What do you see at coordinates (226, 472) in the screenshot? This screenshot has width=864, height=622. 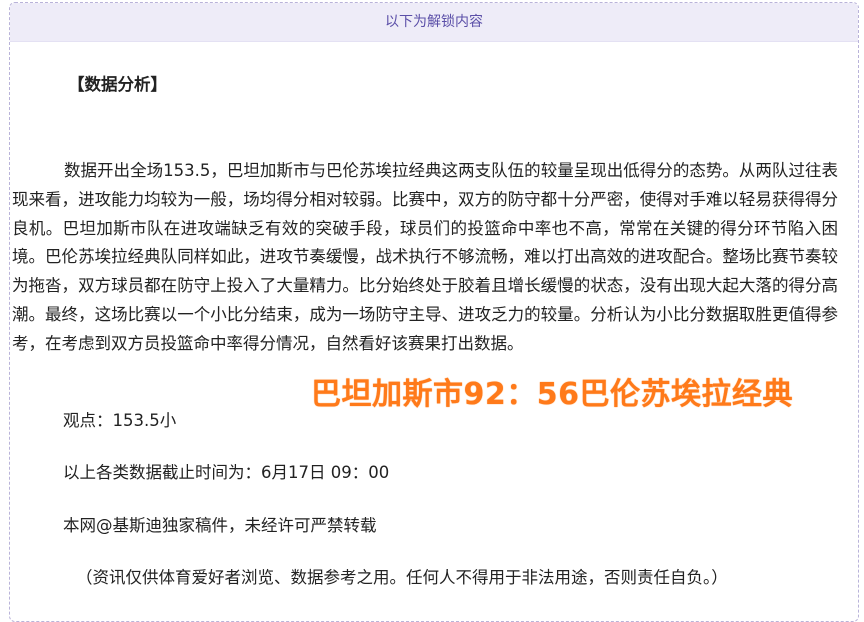 I see `cutoff-time-line: 以上各类数据截止时间为：6月17日 09：00` at bounding box center [226, 472].